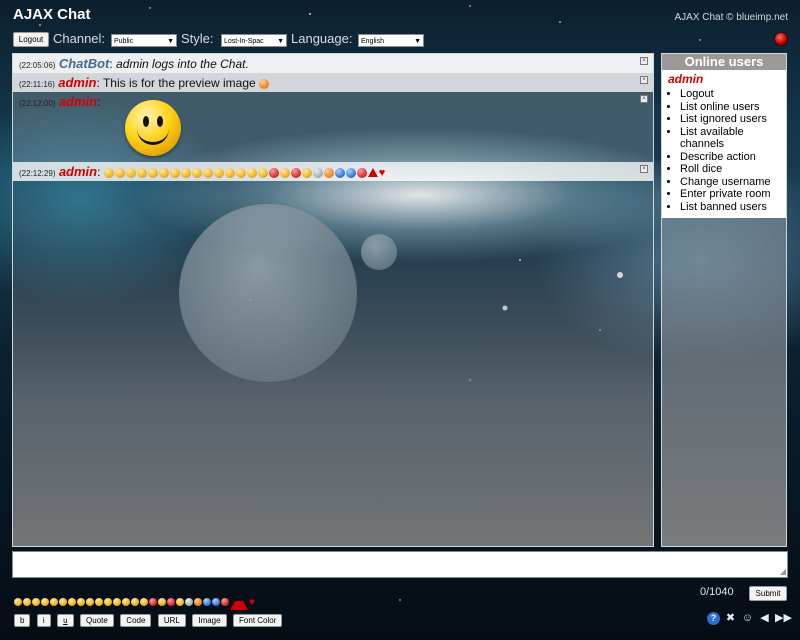 This screenshot has height=640, width=800. Describe the element at coordinates (724, 79) in the screenshot. I see `online-user-admin: admin` at that location.